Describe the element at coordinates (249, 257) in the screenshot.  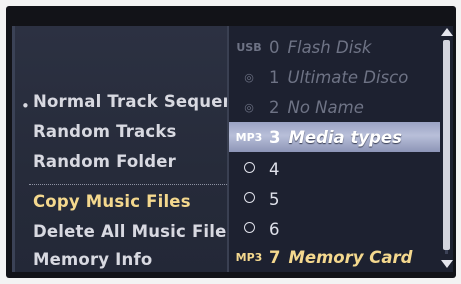
I see `mp3-memory-icon: MP3` at that location.